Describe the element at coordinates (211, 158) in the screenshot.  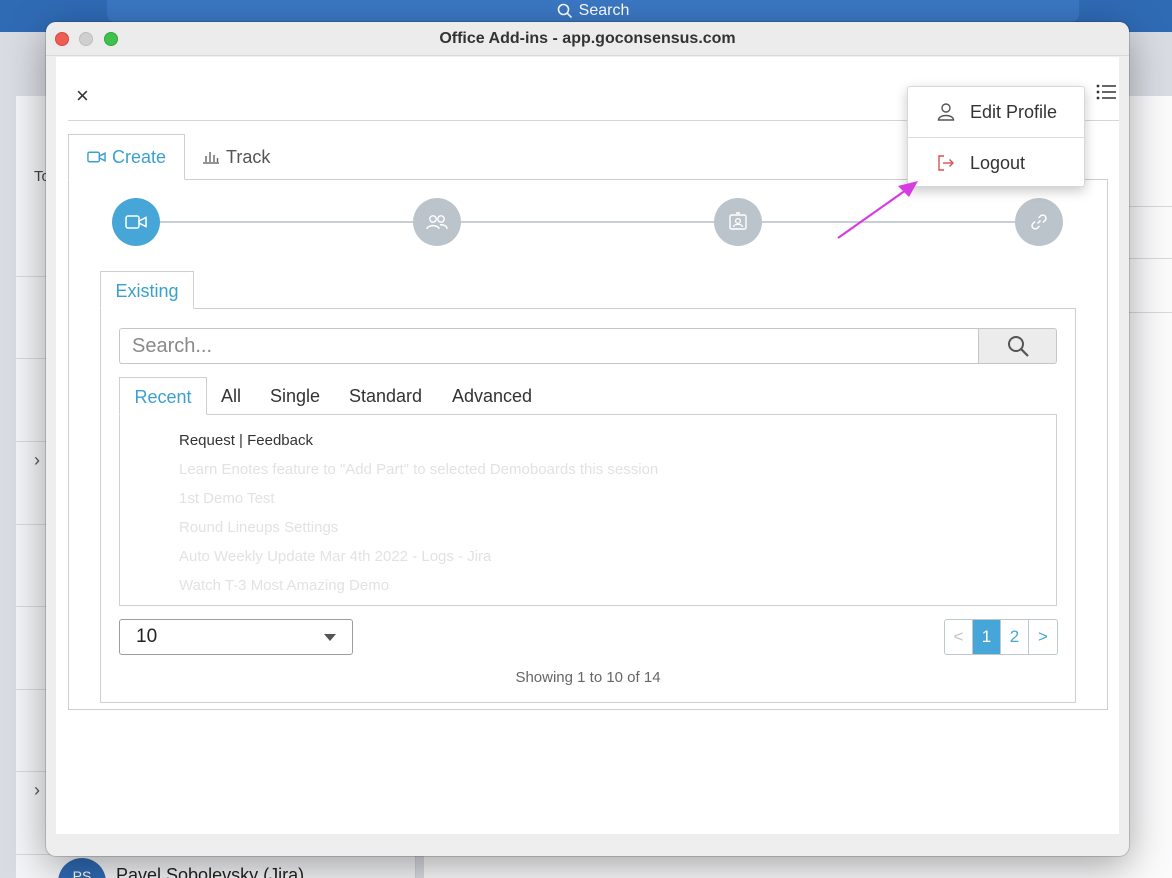
I see `bar-chart-icon` at that location.